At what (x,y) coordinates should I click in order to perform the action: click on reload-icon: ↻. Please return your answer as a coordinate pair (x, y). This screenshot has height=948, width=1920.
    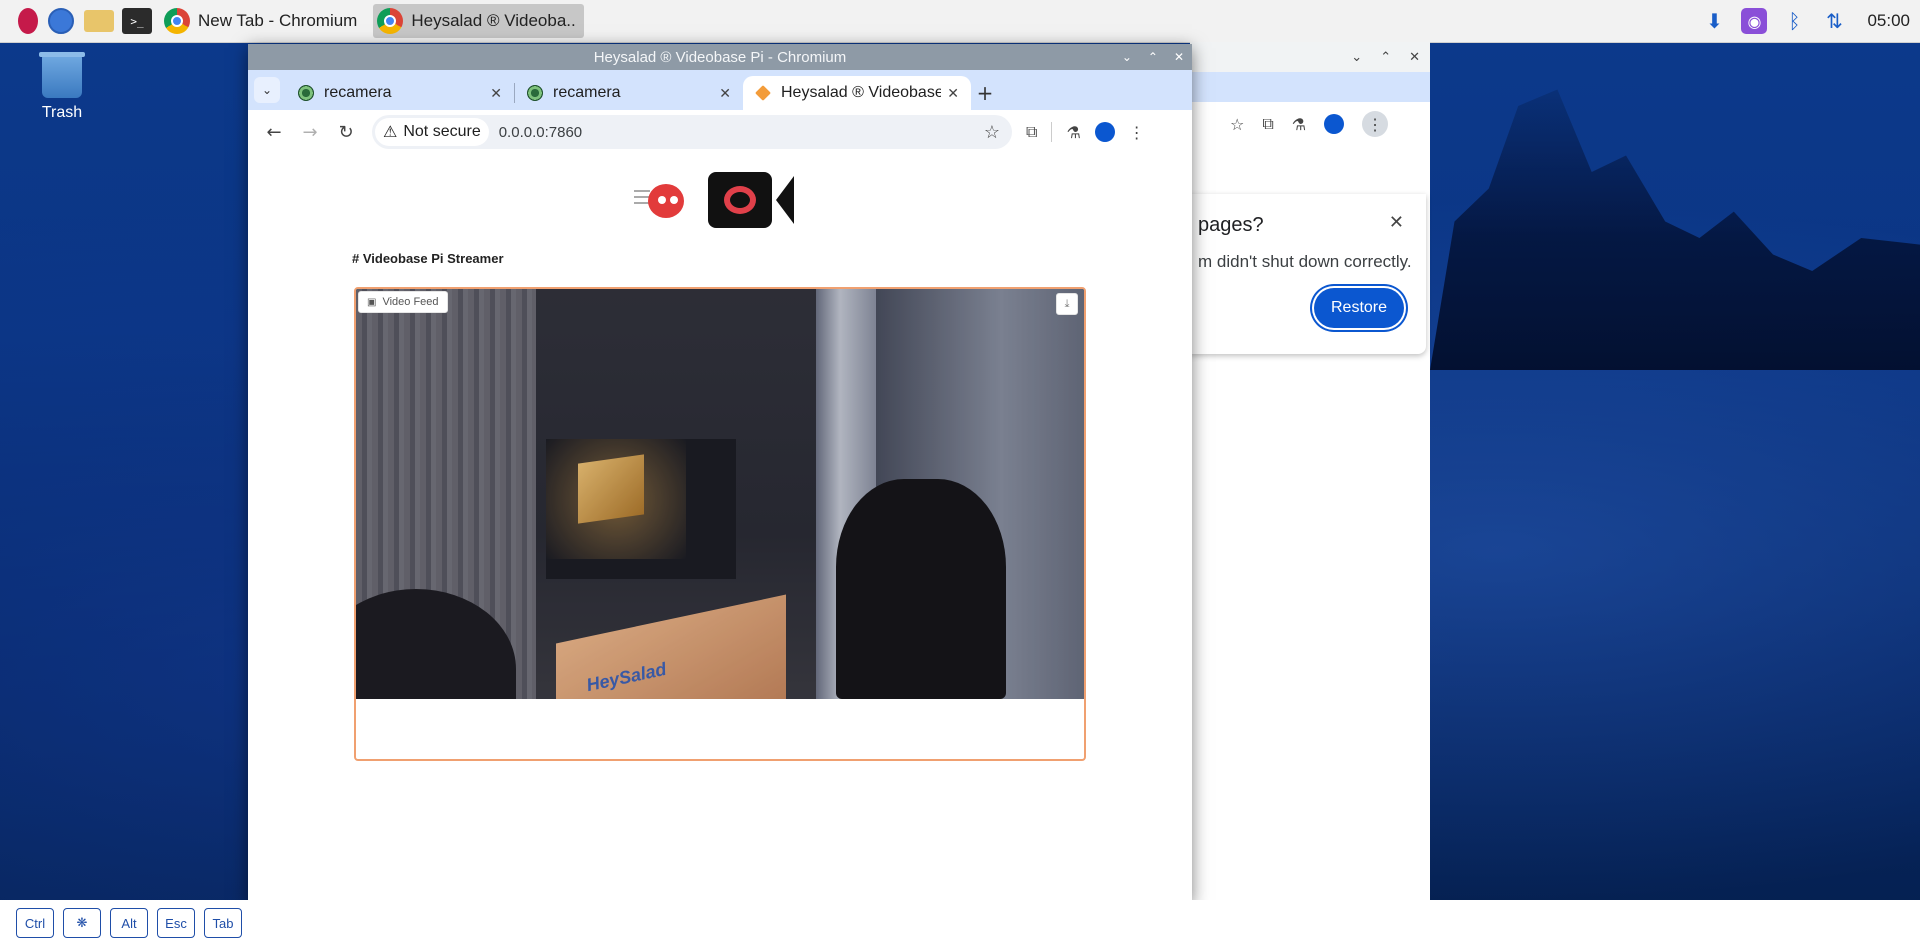
    Looking at the image, I should click on (346, 132).